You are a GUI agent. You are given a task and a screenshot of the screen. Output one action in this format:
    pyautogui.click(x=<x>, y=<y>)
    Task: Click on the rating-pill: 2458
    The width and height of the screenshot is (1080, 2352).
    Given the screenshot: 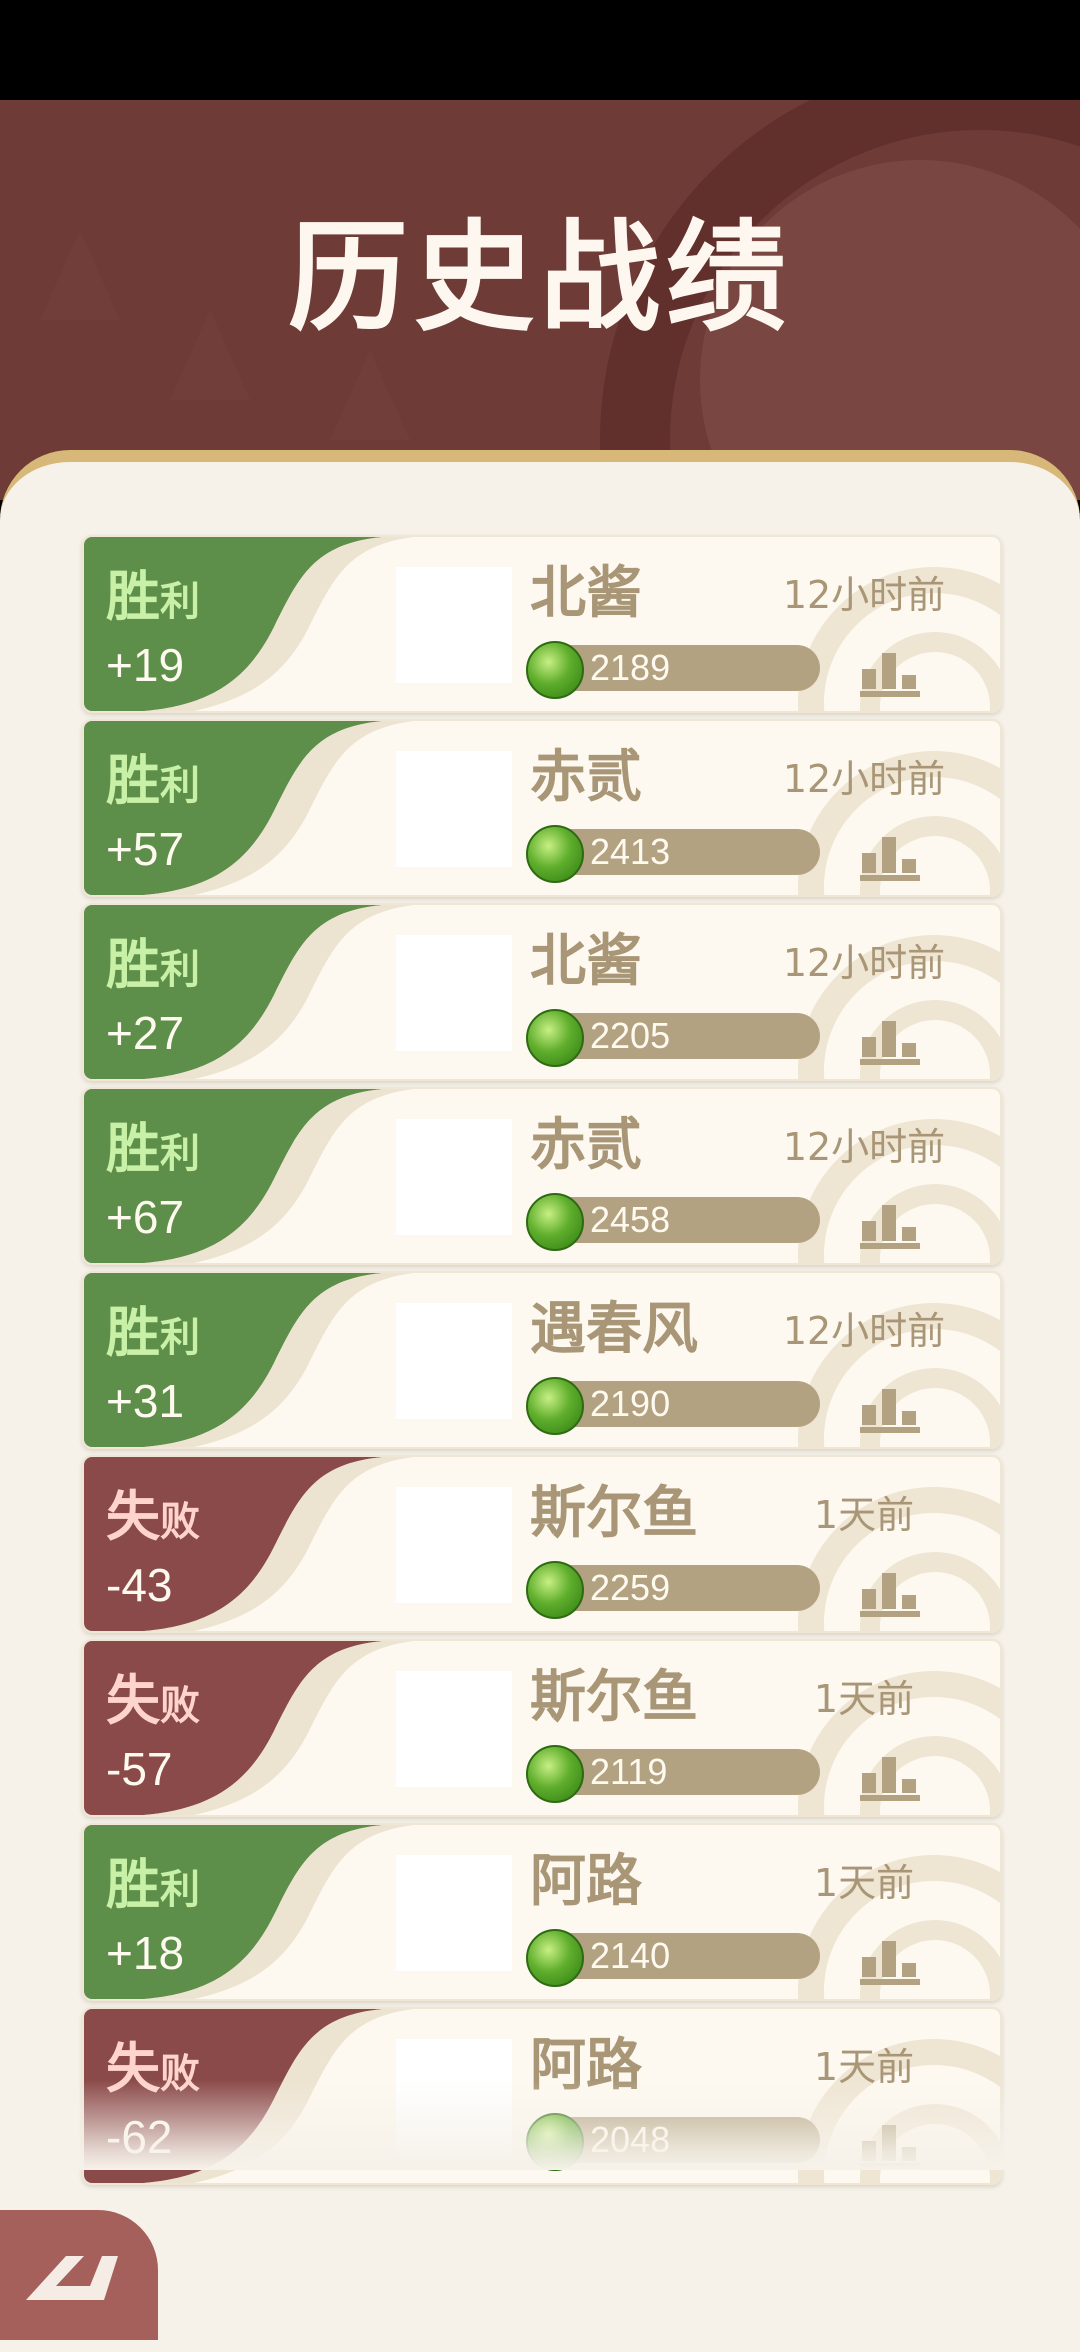 What is the action you would take?
    pyautogui.click(x=673, y=1222)
    